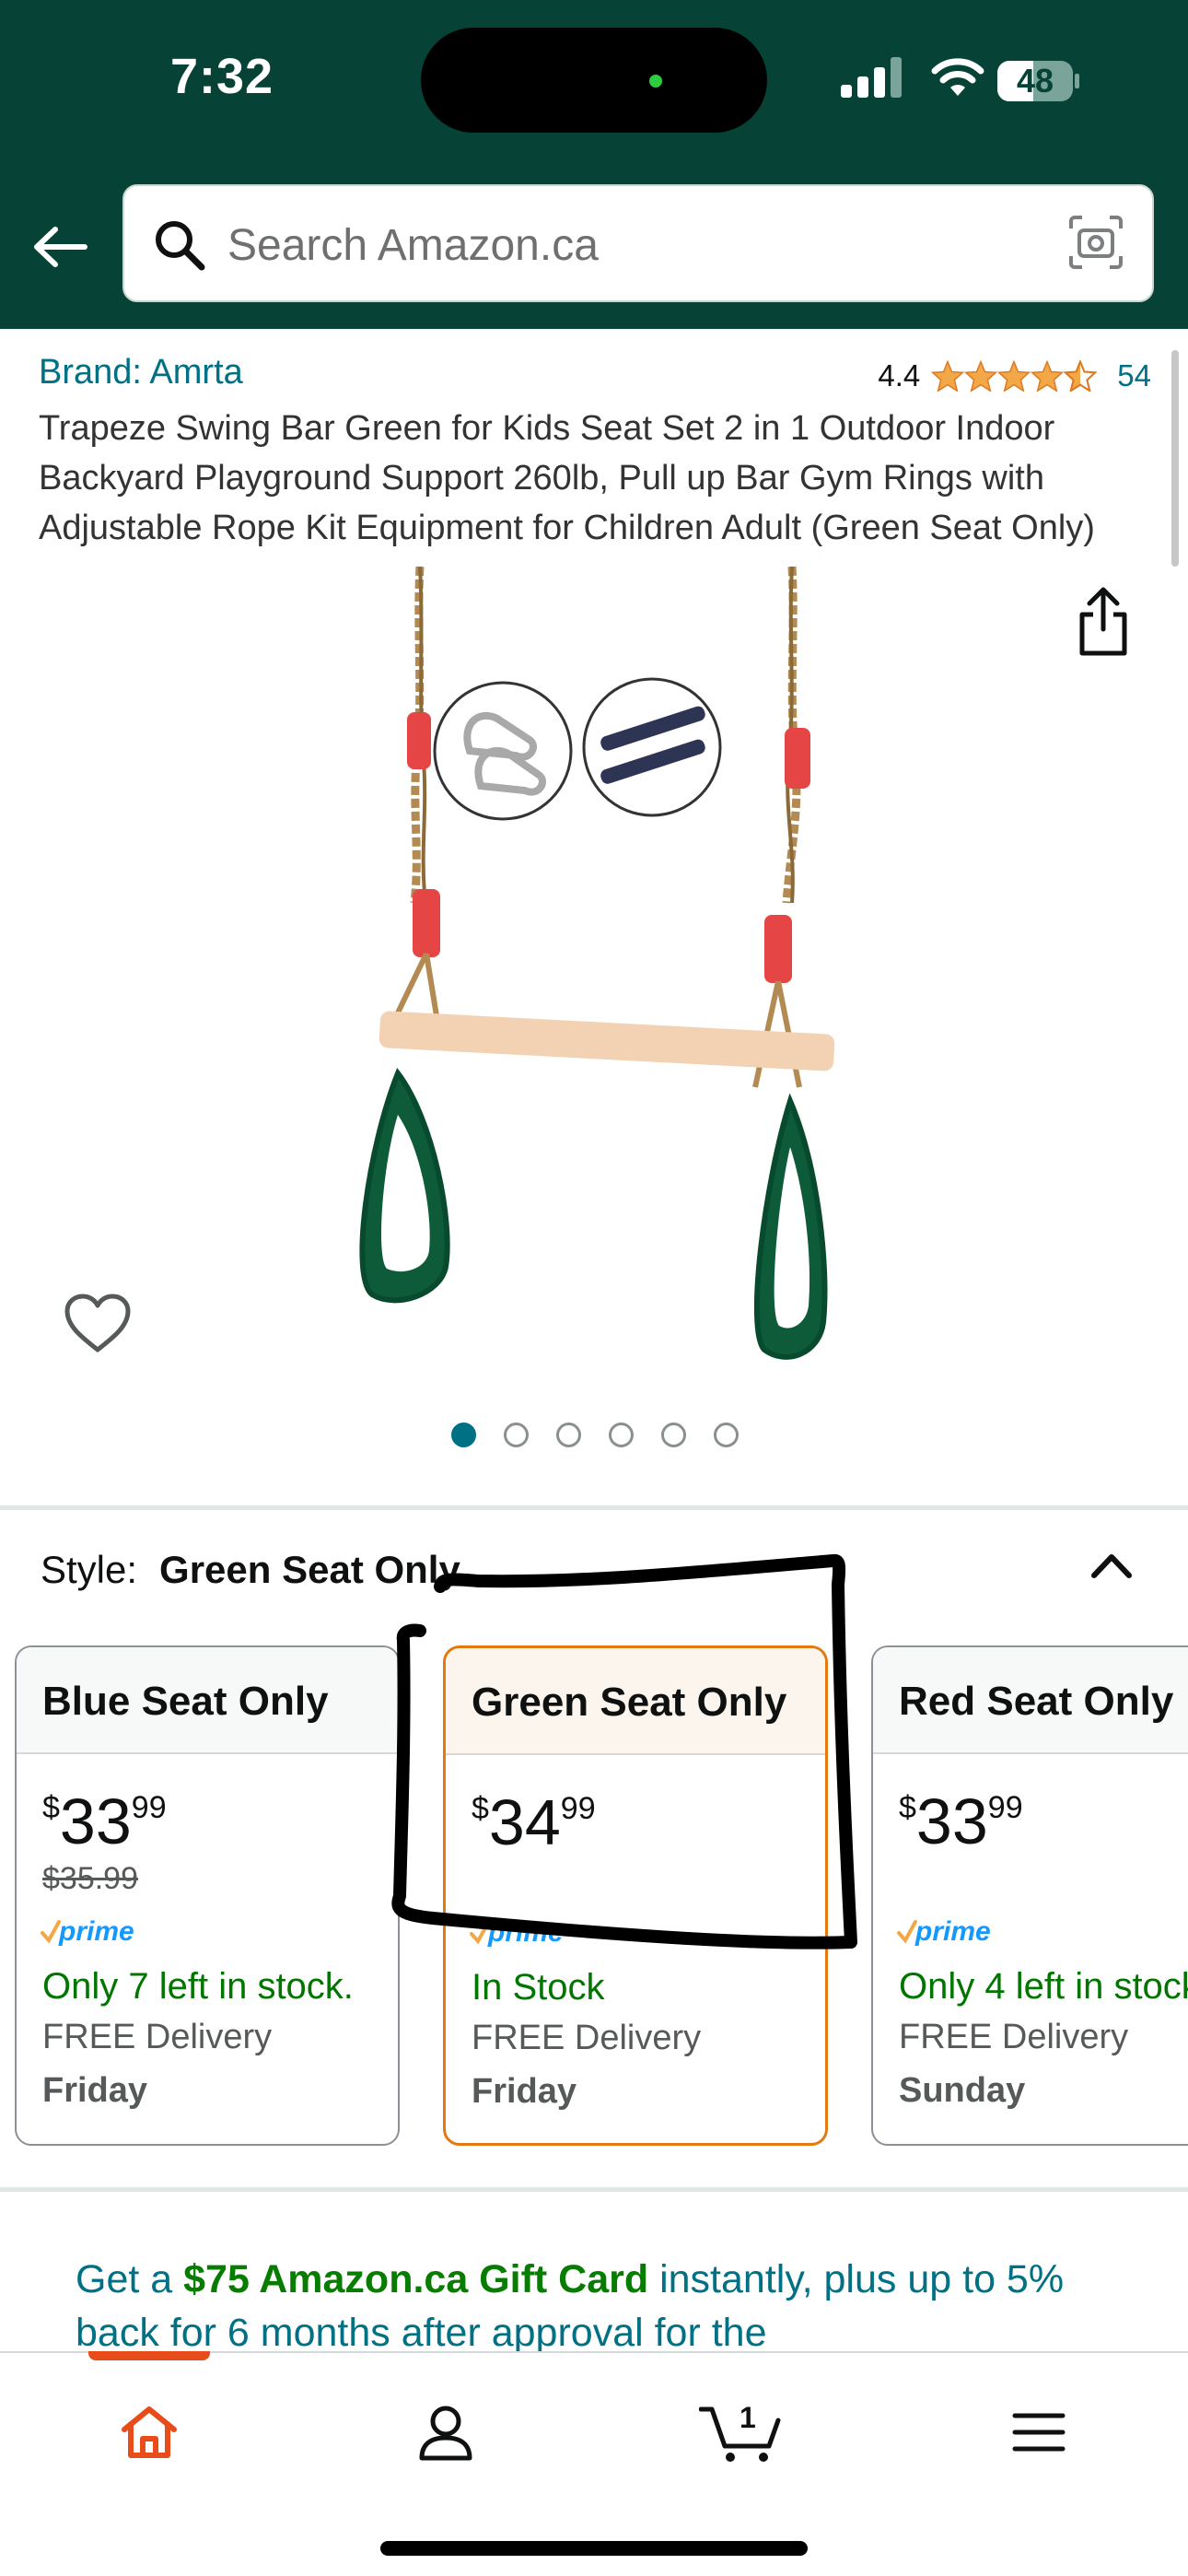 The width and height of the screenshot is (1188, 2576). What do you see at coordinates (198, 1986) in the screenshot?
I see `option-stock: Only 7 left in stock.` at bounding box center [198, 1986].